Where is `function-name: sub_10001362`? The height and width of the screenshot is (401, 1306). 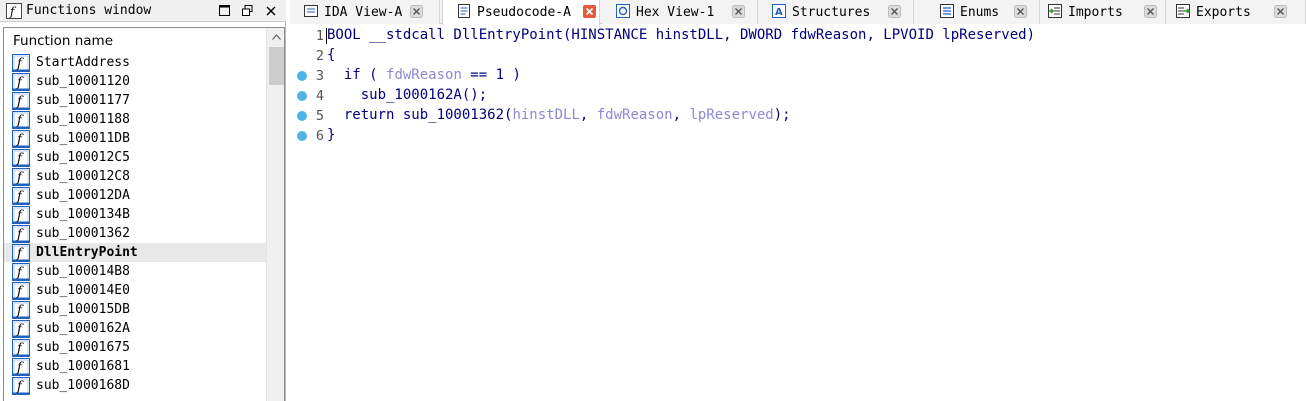
function-name: sub_10001362 is located at coordinates (83, 233).